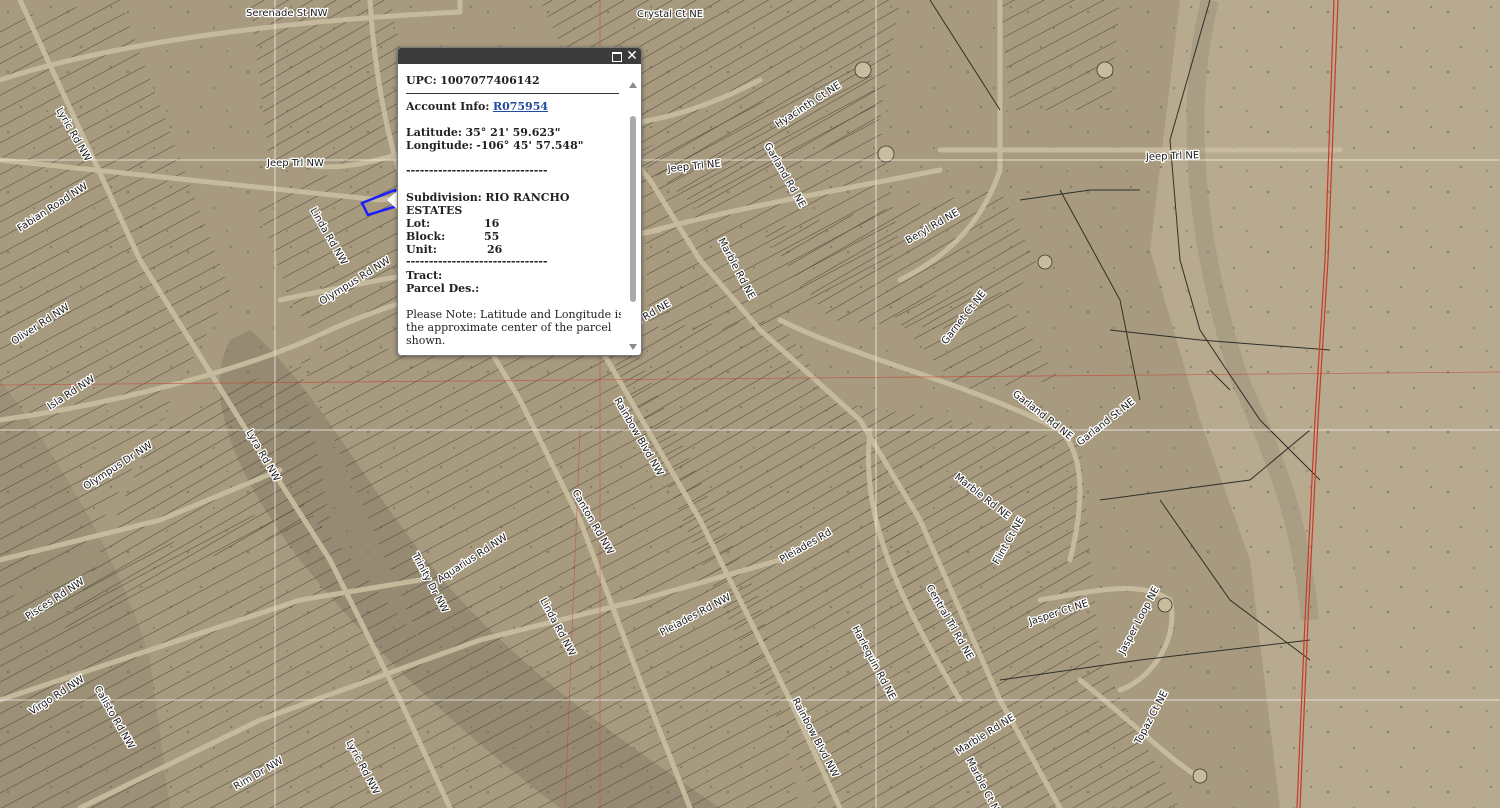 This screenshot has width=1500, height=808. What do you see at coordinates (452, 223) in the screenshot?
I see `lot-row: Lot: 16` at bounding box center [452, 223].